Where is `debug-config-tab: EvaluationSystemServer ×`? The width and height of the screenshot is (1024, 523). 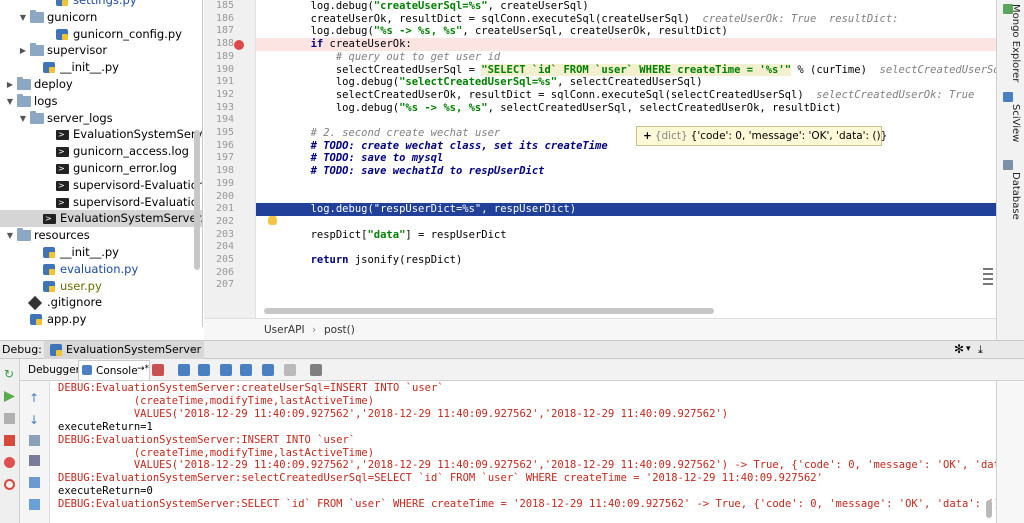 debug-config-tab: EvaluationSystemServer × is located at coordinates (124, 350).